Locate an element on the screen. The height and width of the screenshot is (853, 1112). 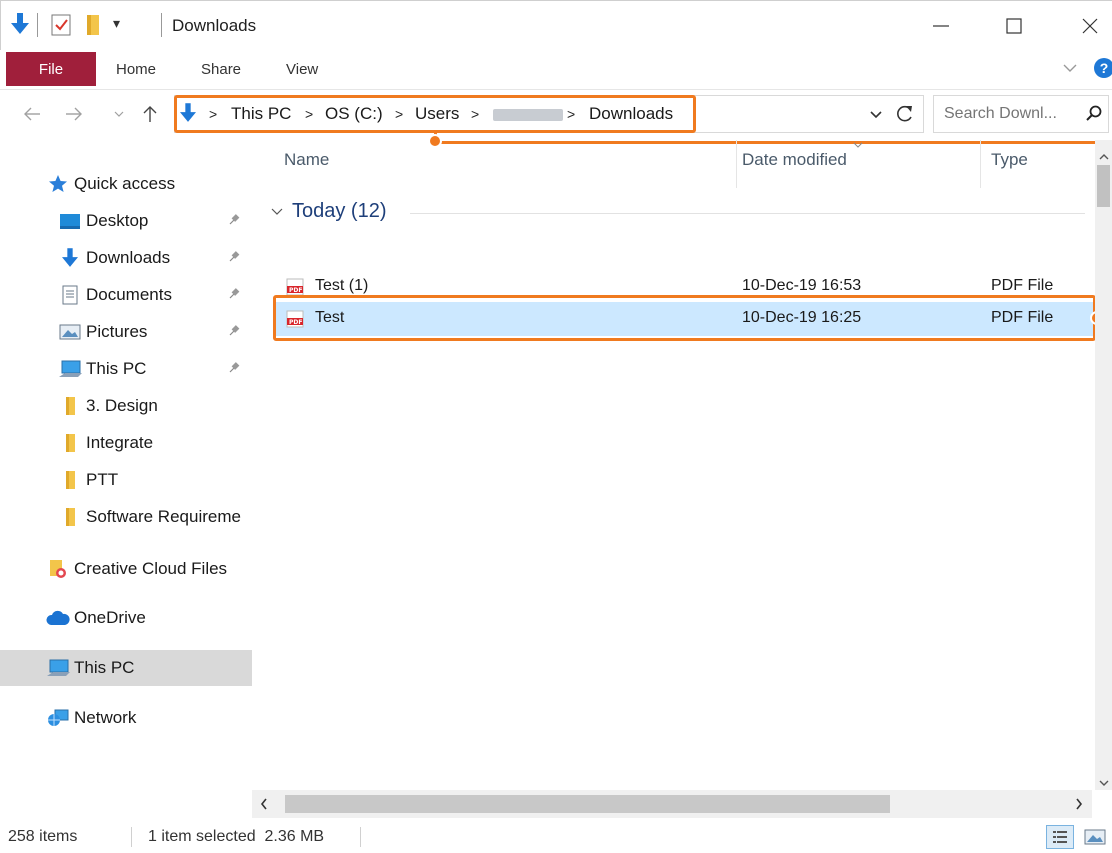
tab-file: File is located at coordinates (51, 69).